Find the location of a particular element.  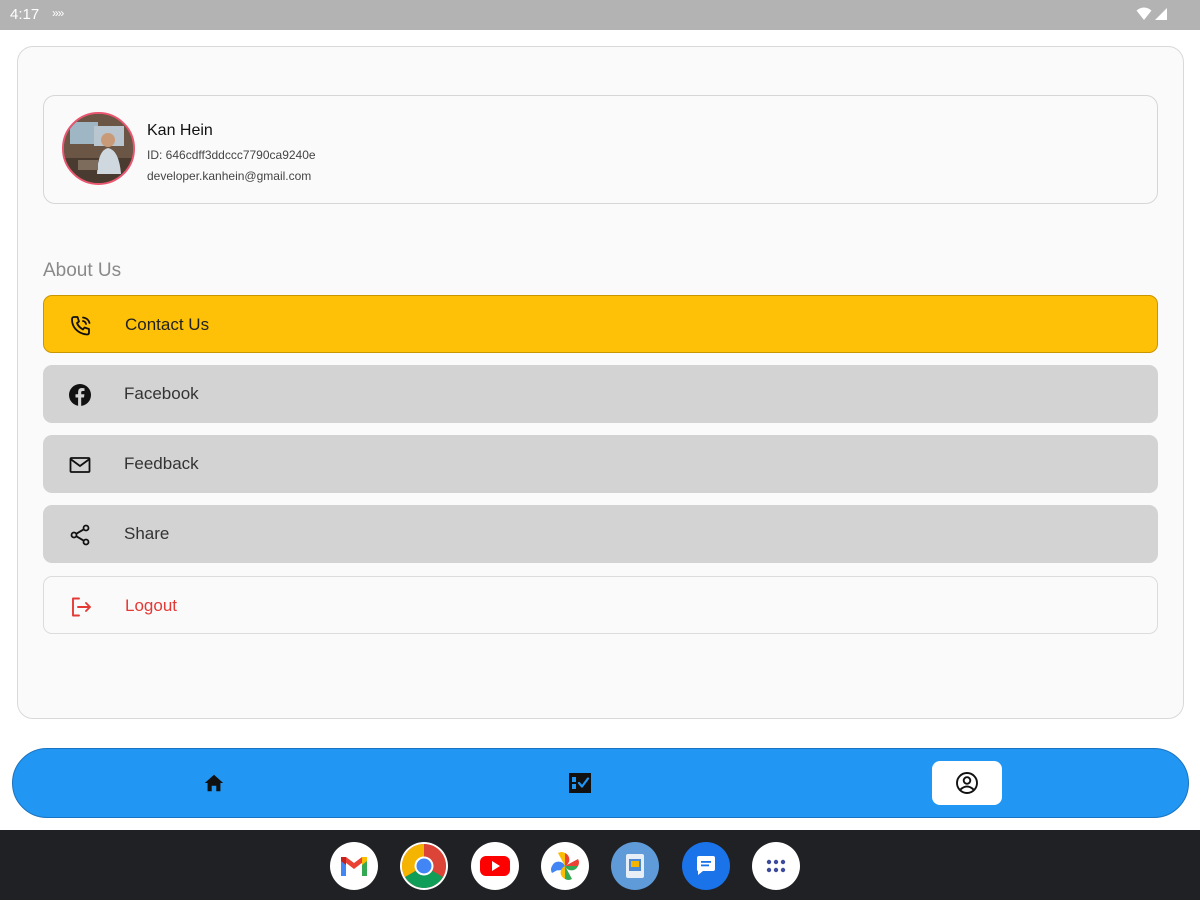

profile-name: Kan Hein is located at coordinates (180, 130).